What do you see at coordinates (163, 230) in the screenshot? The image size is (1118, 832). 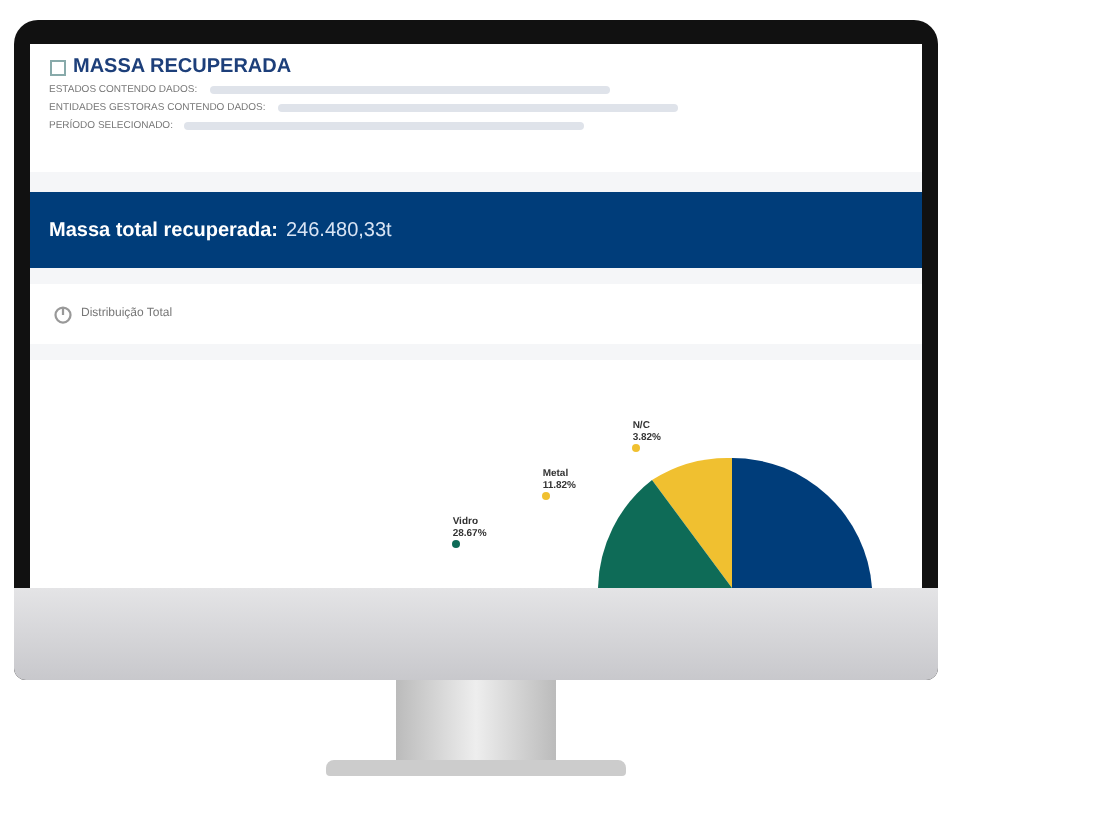 I see `total-label: Massa total recuperada:` at bounding box center [163, 230].